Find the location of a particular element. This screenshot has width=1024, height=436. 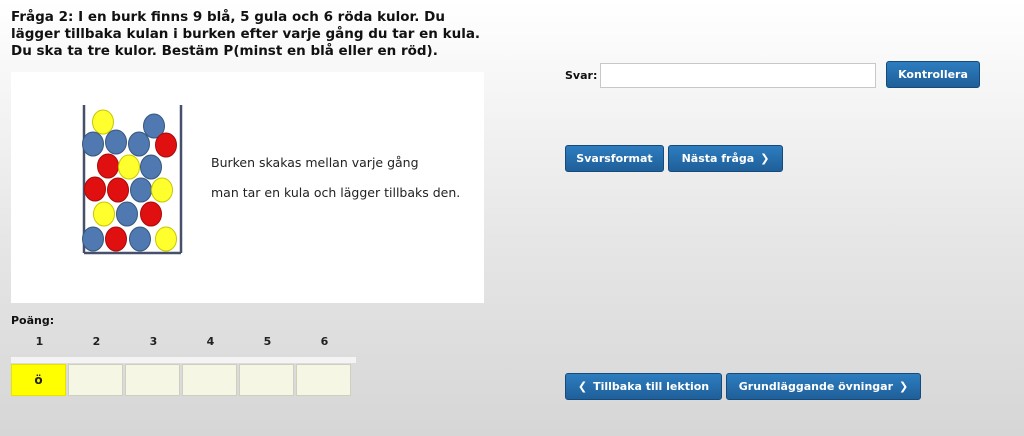

score-header-row: 1 2 3 4 5 6 is located at coordinates (183, 341).